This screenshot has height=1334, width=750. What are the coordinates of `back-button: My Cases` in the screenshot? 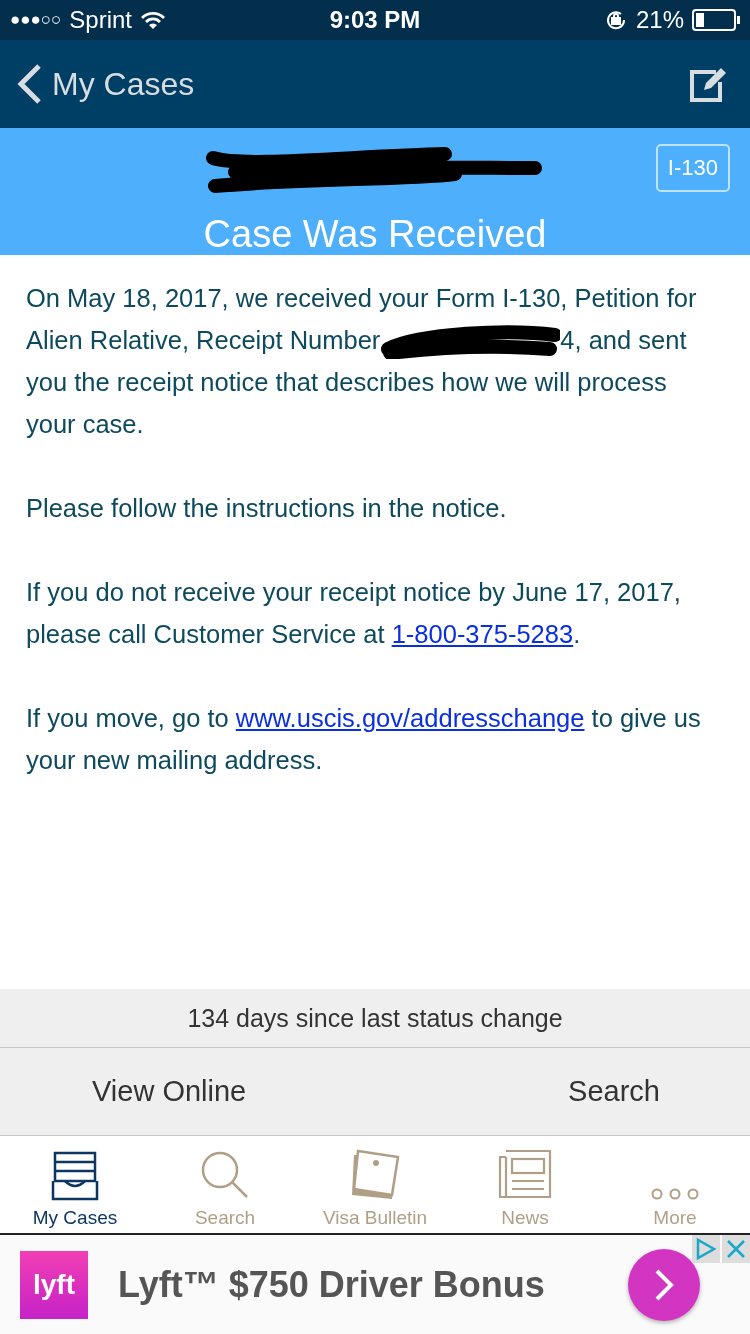 It's located at (105, 84).